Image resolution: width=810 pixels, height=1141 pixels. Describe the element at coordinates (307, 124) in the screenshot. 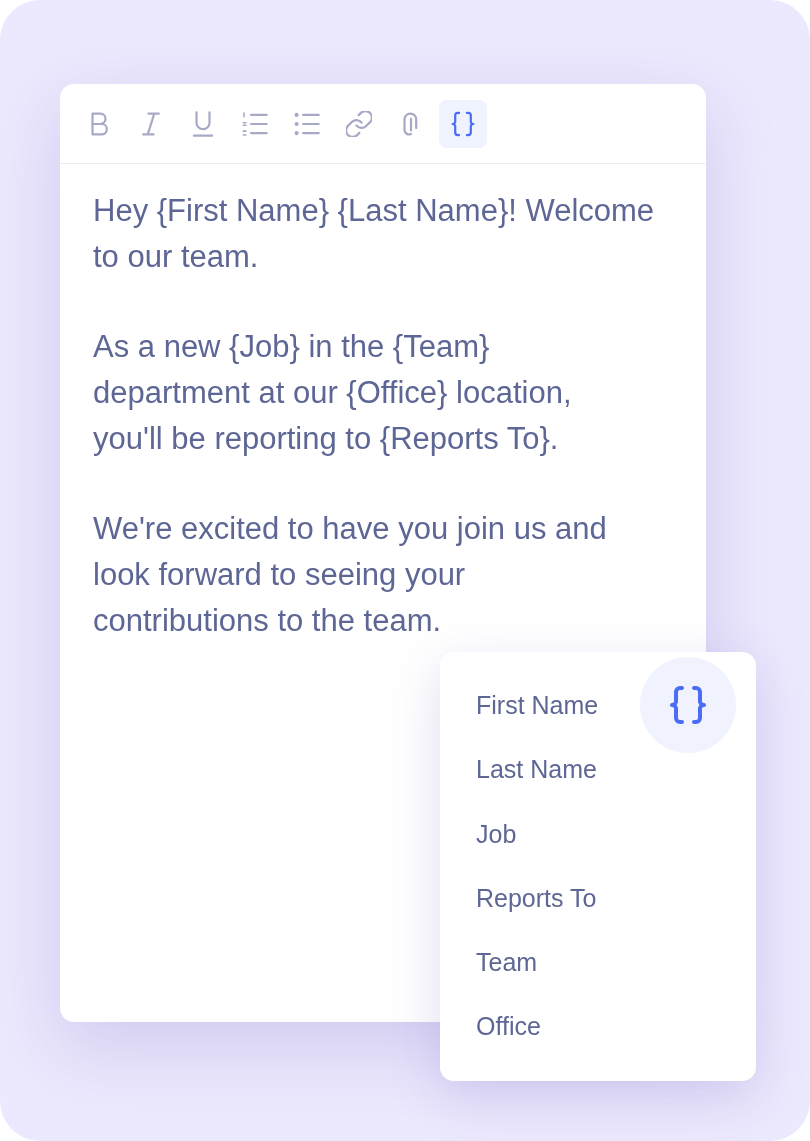

I see `bullet-list-icon` at that location.